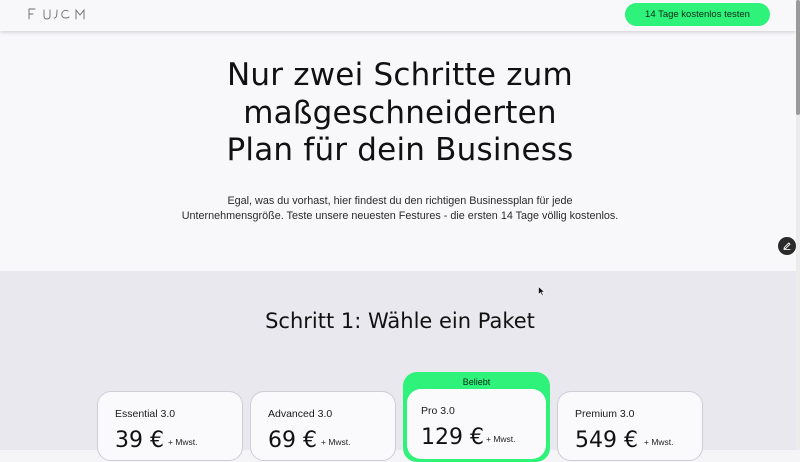 Image resolution: width=800 pixels, height=462 pixels. What do you see at coordinates (438, 411) in the screenshot?
I see `plan-name: Pro 3.0` at bounding box center [438, 411].